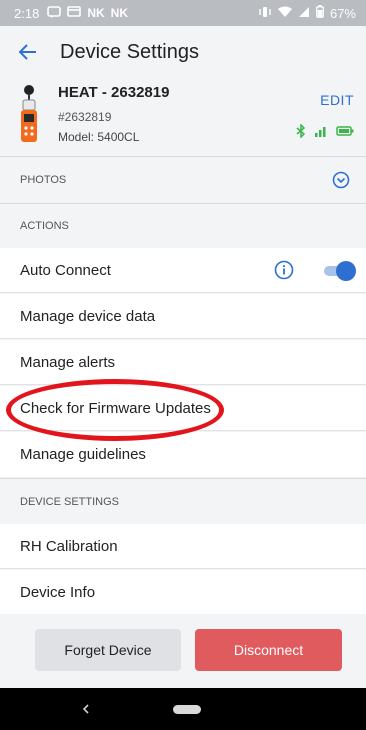 The image size is (366, 730). What do you see at coordinates (74, 13) in the screenshot?
I see `card-icon` at bounding box center [74, 13].